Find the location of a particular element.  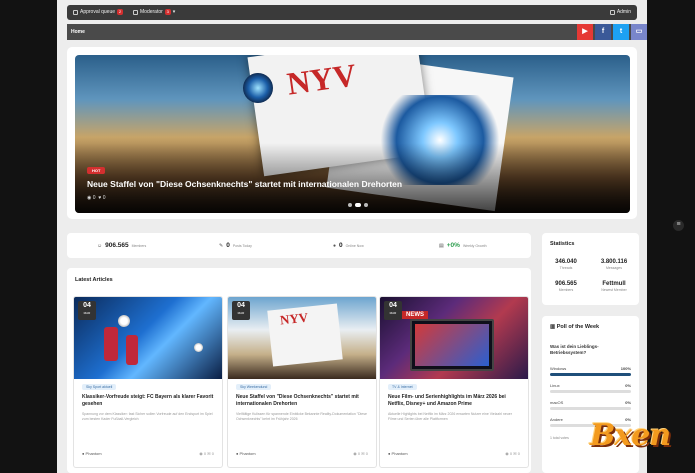

poll-bar-fill is located at coordinates (590, 374).